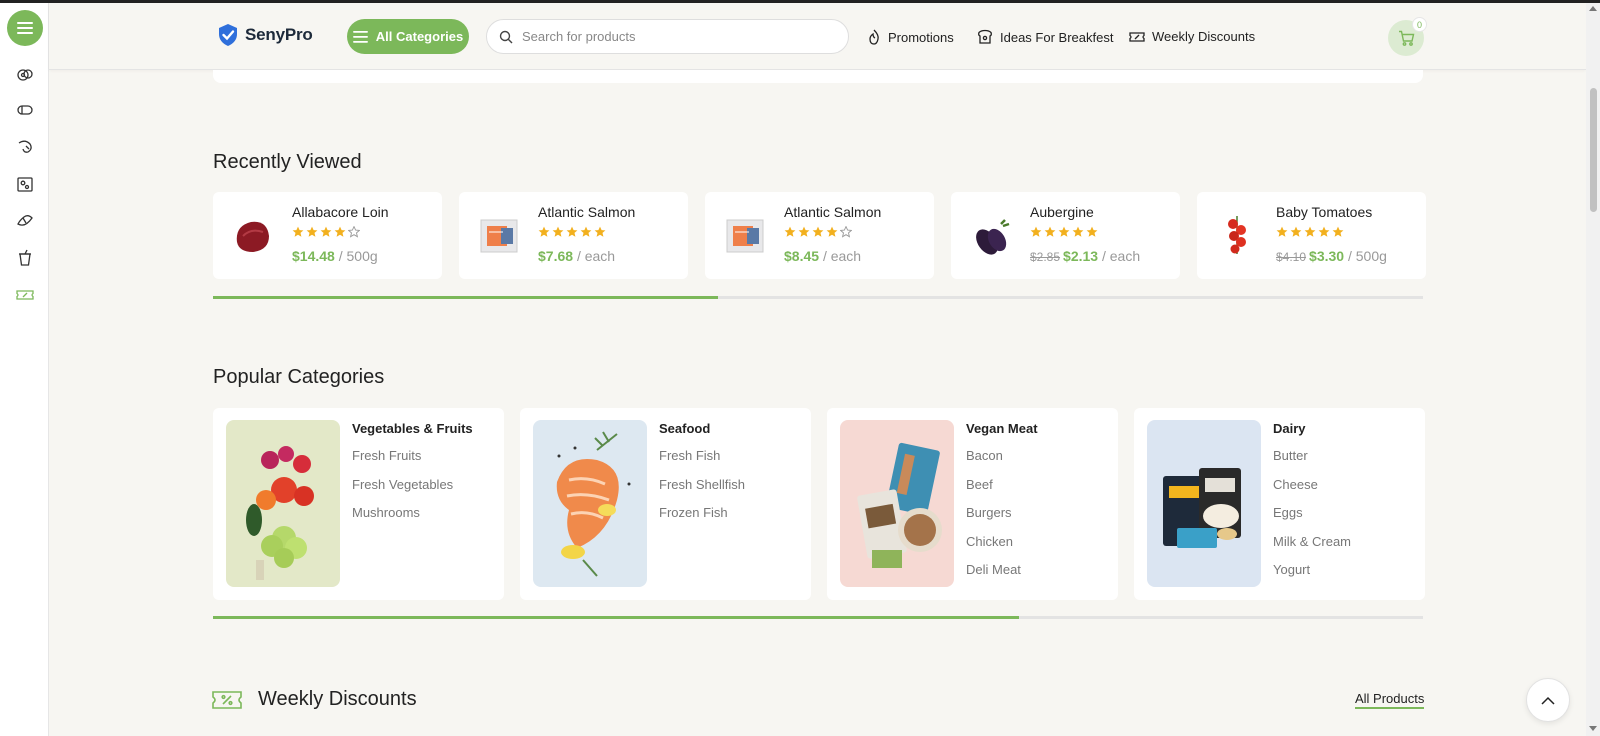  I want to click on product-name: Baby Tomatoes, so click(1324, 212).